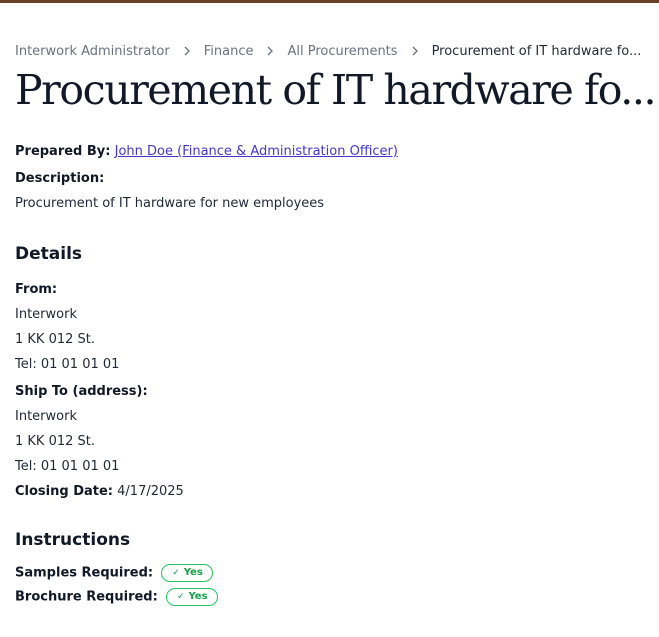  I want to click on breadcrumb-link-interwork-administrator: Interwork Administrator, so click(92, 51).